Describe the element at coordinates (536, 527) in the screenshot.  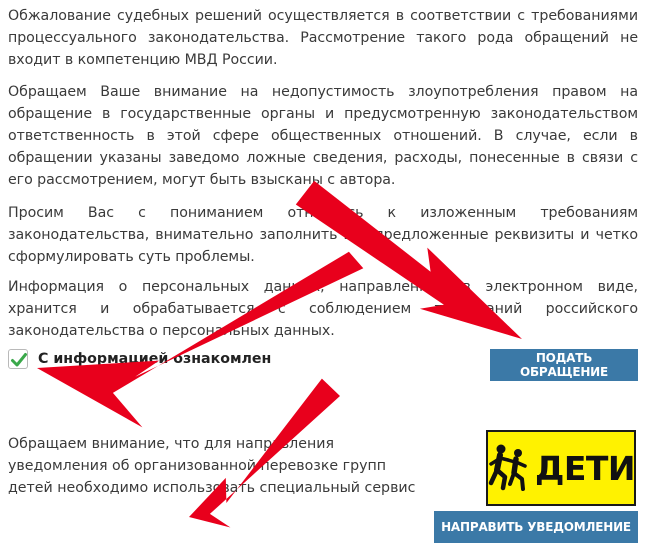
I see `send-notification-button: Направить уведомление` at that location.